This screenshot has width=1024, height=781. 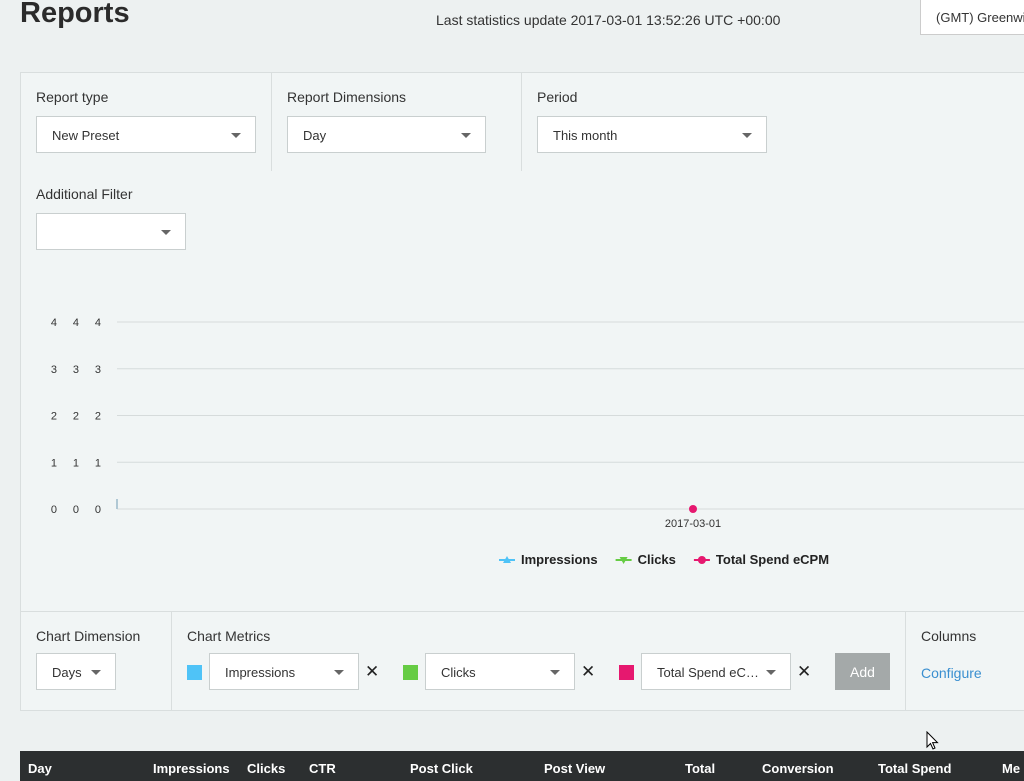 I want to click on column-header-clicks: Clicks, so click(x=266, y=768).